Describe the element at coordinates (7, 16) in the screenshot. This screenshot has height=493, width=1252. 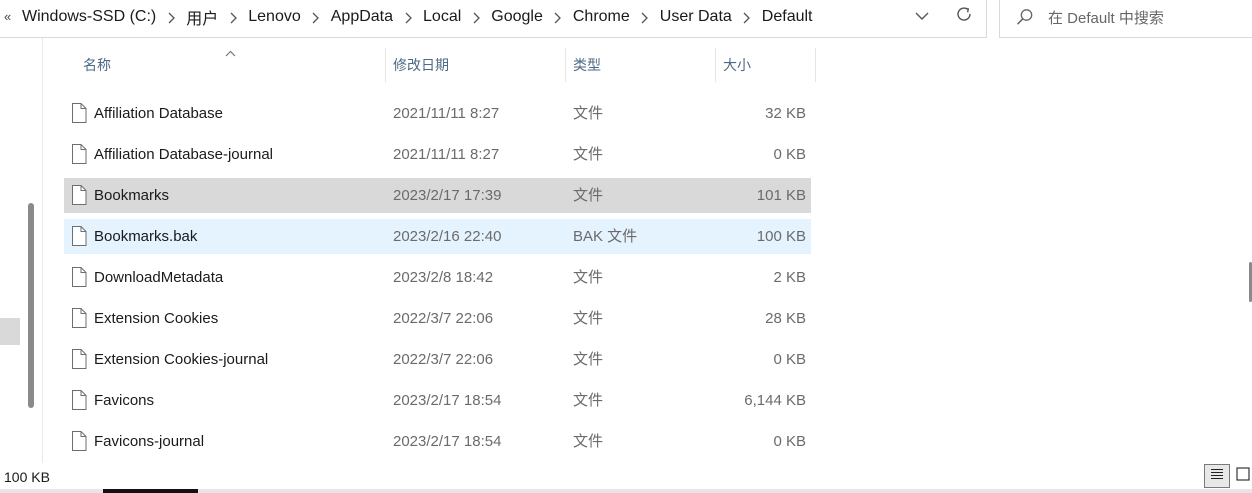
I see `breadcrumb-overflow-button: «` at that location.